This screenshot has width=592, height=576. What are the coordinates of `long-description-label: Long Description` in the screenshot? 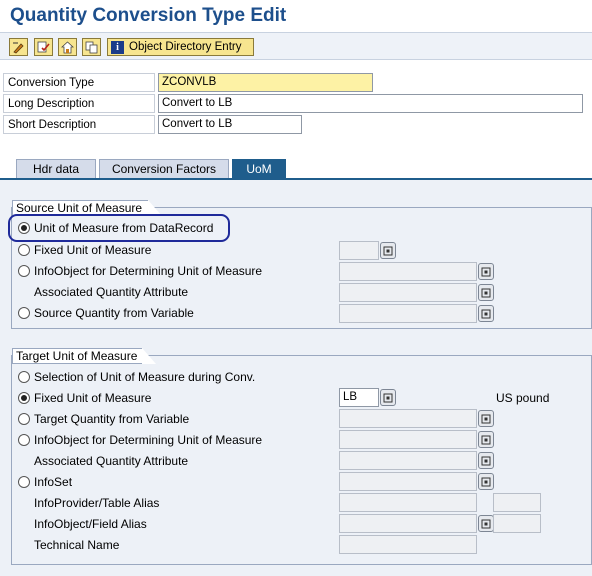 It's located at (79, 103).